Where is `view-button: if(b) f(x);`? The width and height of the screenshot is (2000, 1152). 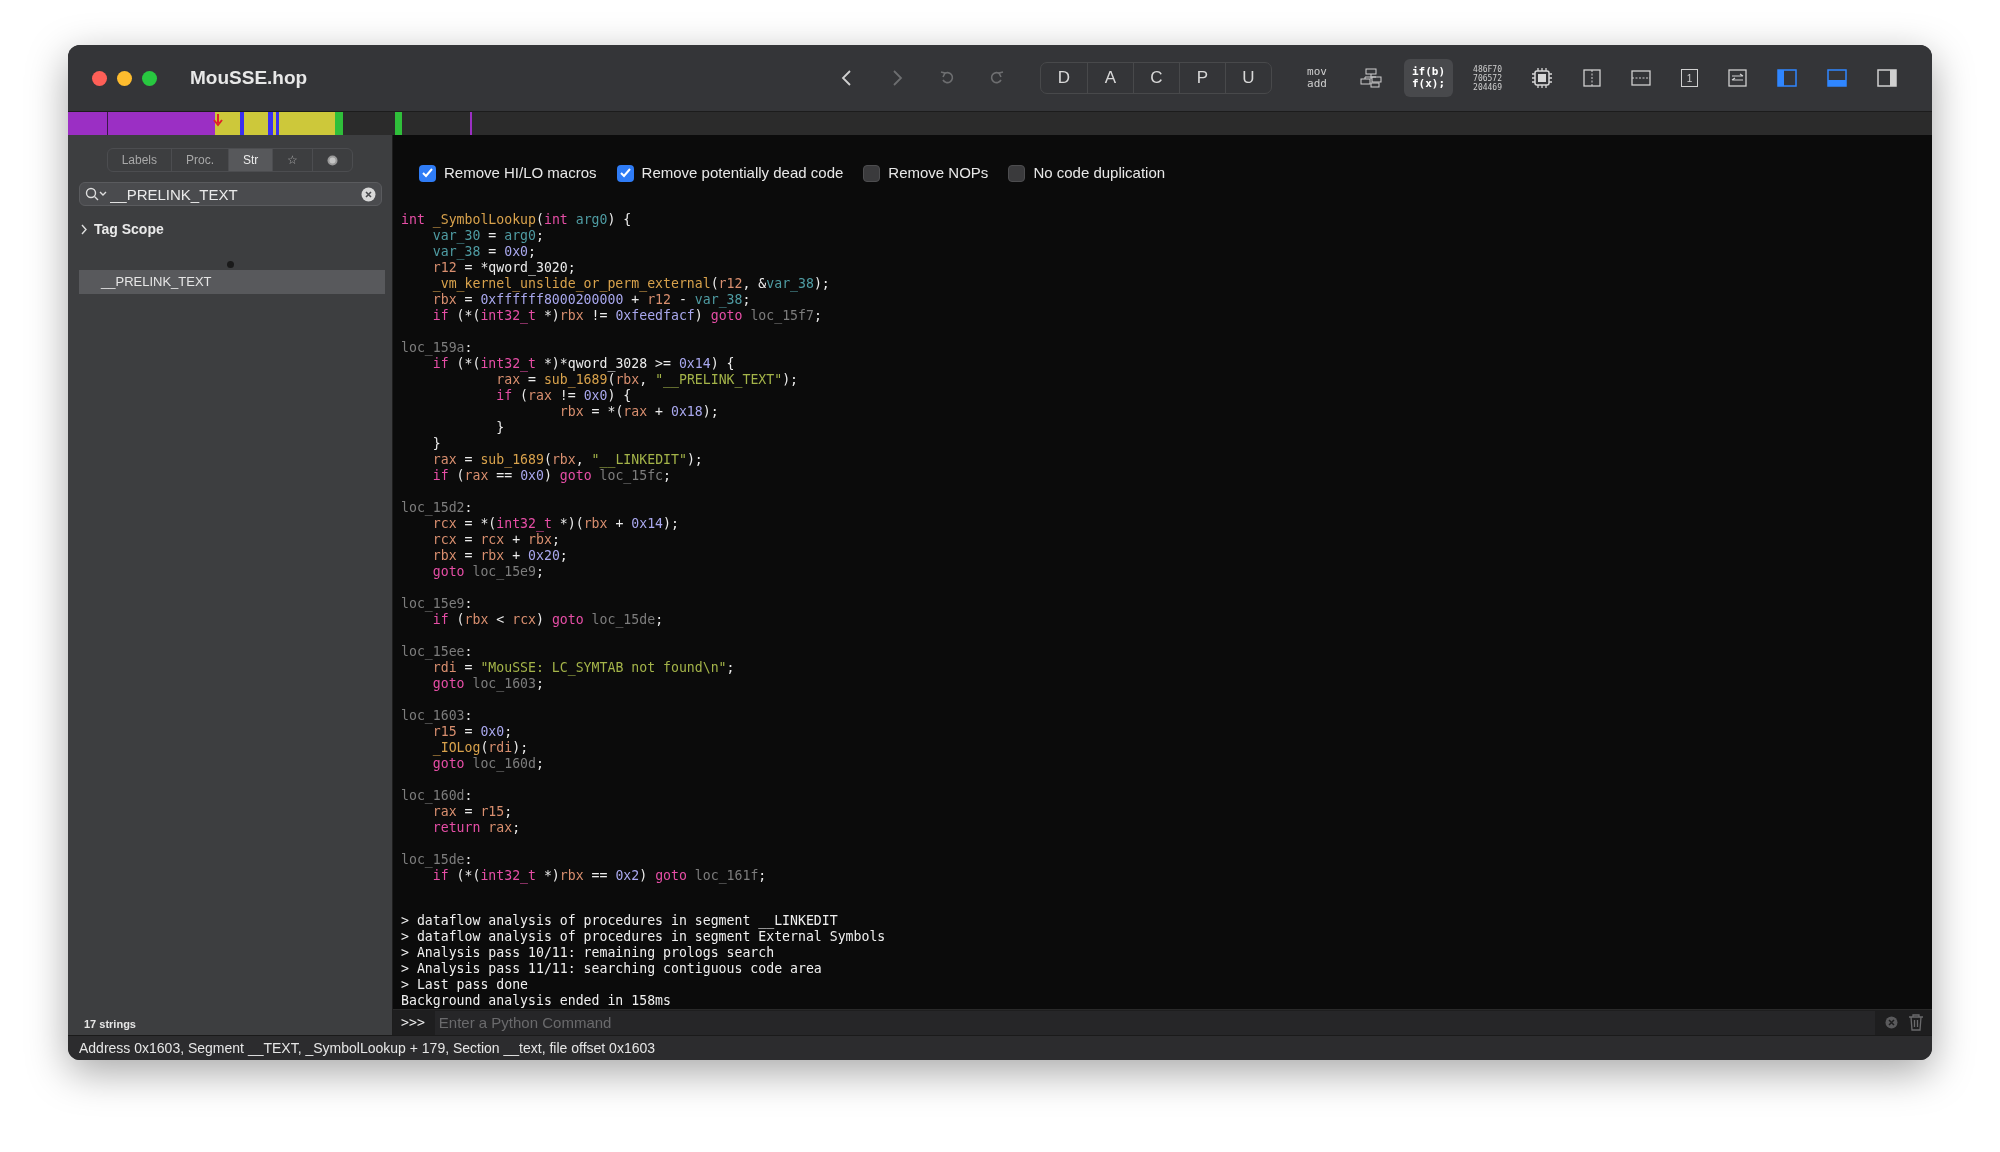
view-button: if(b) f(x); is located at coordinates (1428, 78).